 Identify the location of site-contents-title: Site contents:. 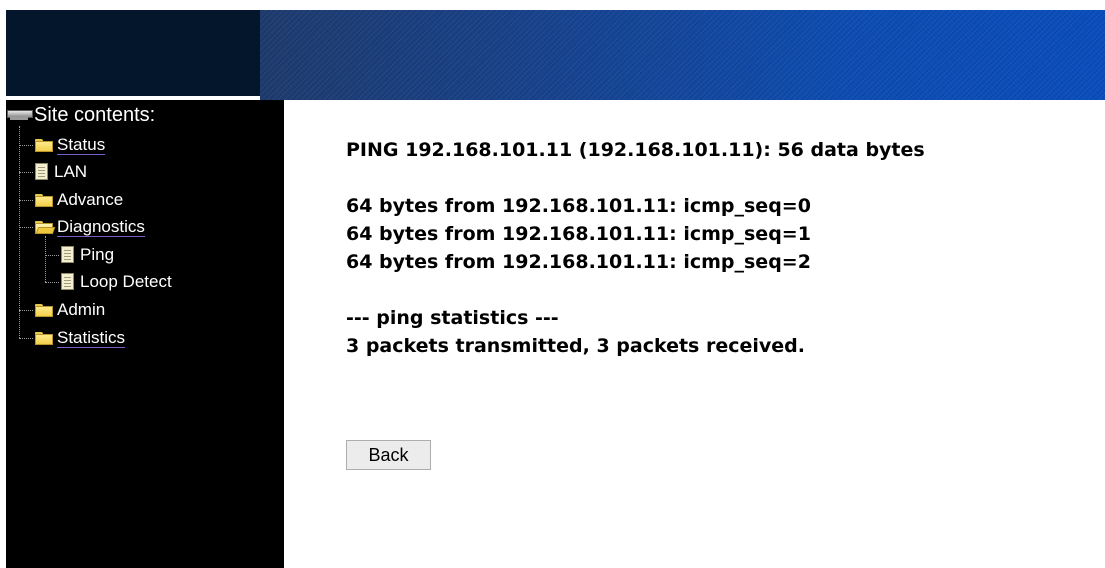
(80, 115).